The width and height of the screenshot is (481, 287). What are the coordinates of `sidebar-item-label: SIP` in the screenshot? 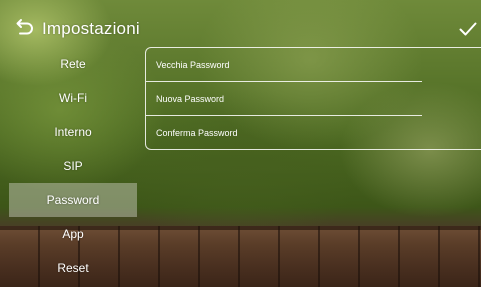 It's located at (73, 166).